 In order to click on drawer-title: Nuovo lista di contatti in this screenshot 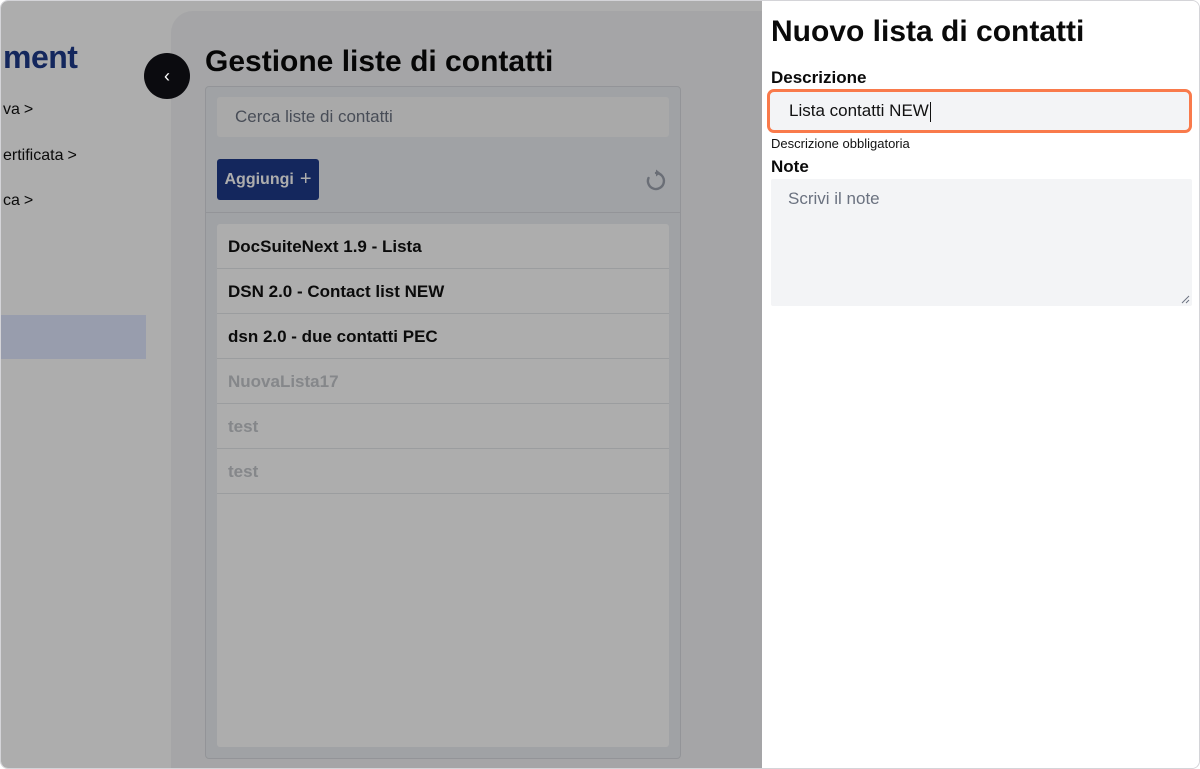, I will do `click(928, 31)`.